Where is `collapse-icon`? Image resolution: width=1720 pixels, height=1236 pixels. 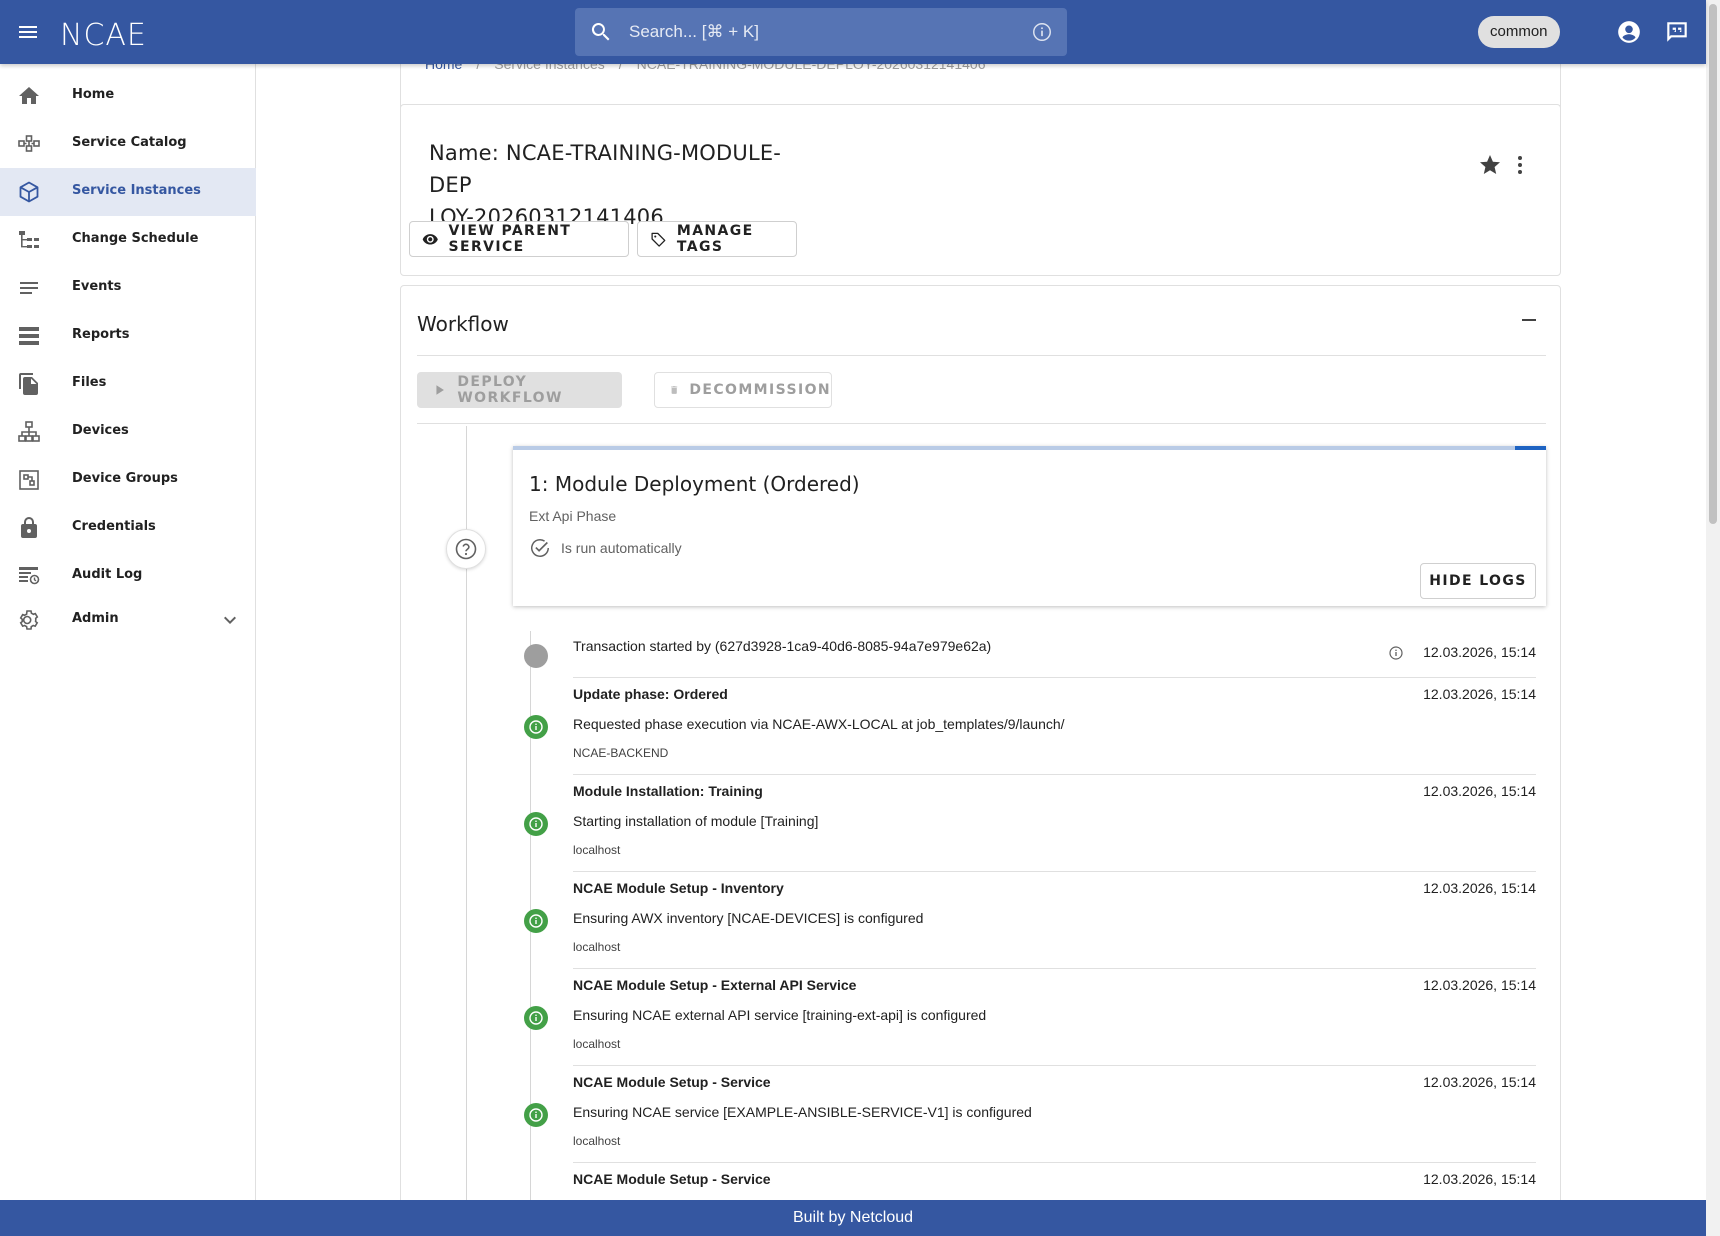 collapse-icon is located at coordinates (1529, 320).